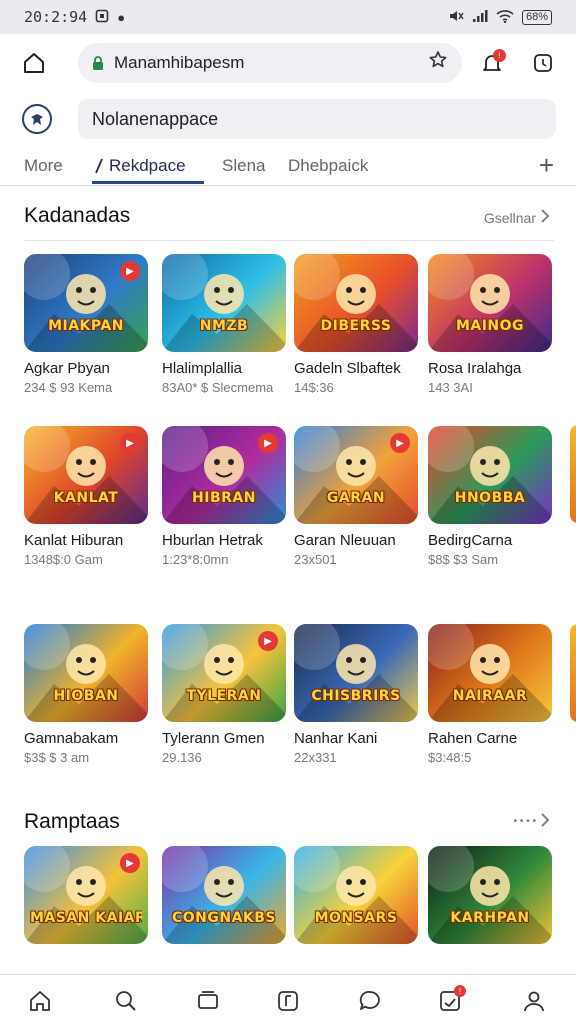 This screenshot has height=1024, width=576. Describe the element at coordinates (328, 166) in the screenshot. I see `tab-dhebpaick: Dhebpaick` at that location.